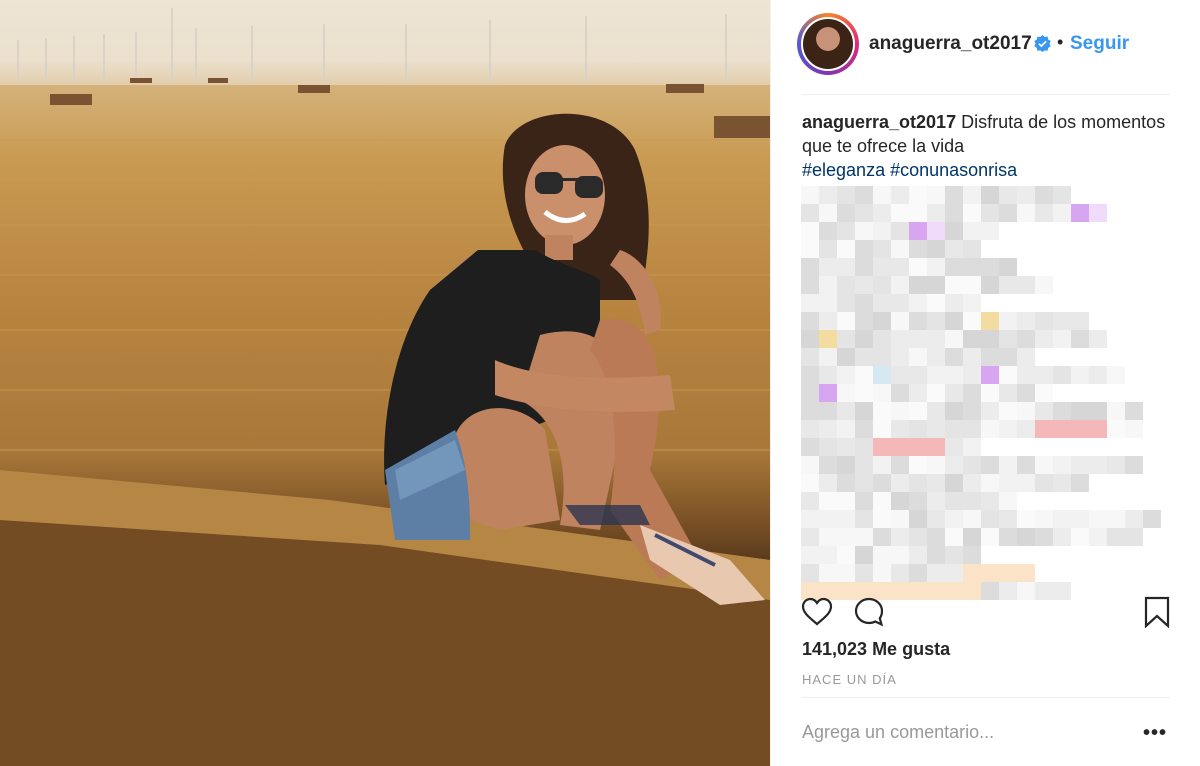  I want to click on post-timestamp: HACE UN DÍA, so click(849, 679).